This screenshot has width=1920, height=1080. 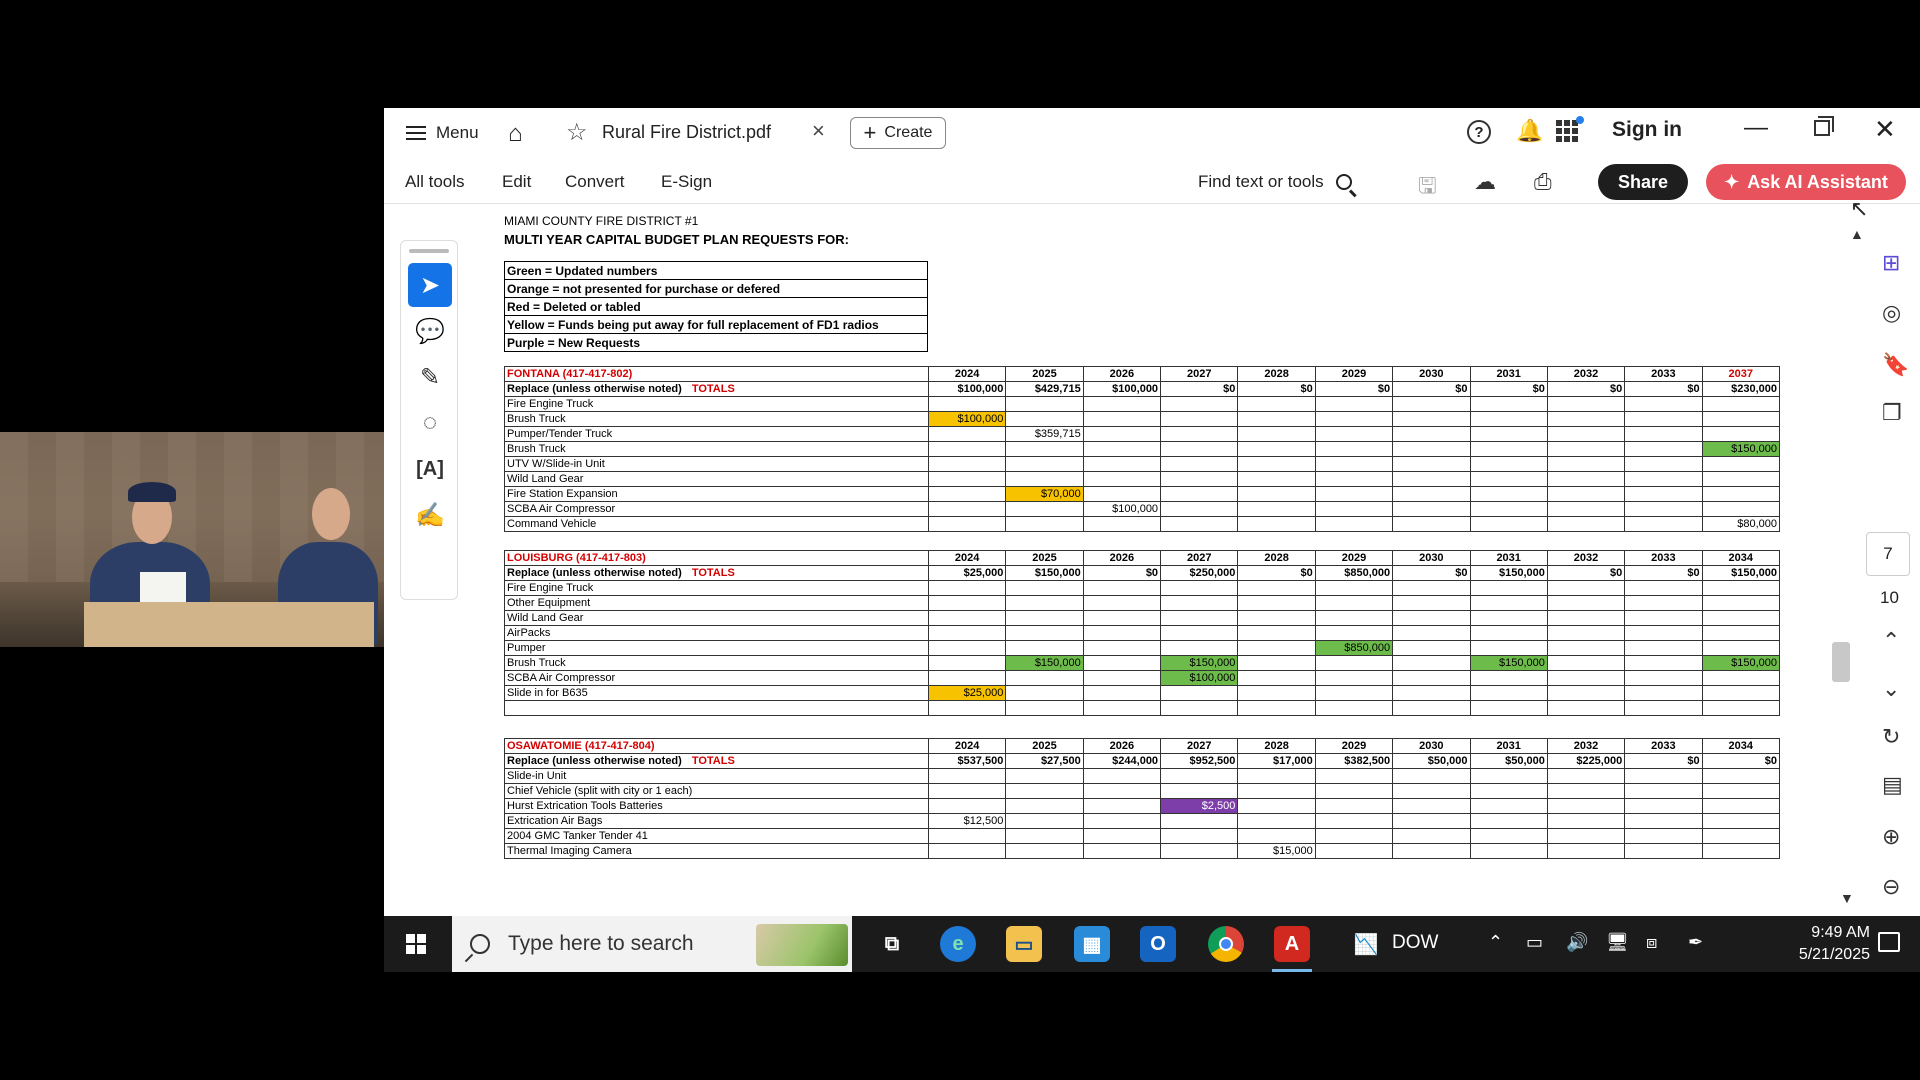 What do you see at coordinates (1158, 944) in the screenshot?
I see `outlook-icon: O` at bounding box center [1158, 944].